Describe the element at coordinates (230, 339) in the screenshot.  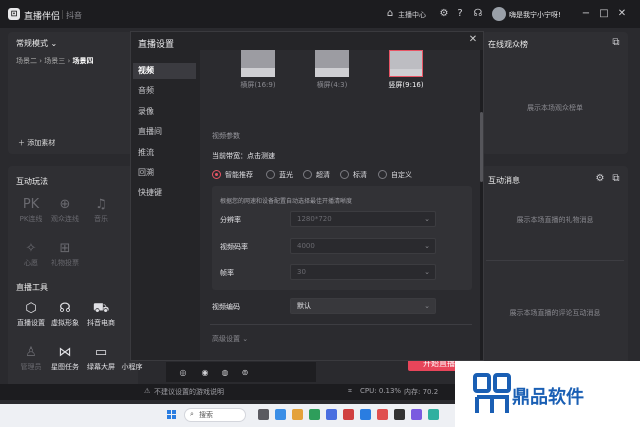
I see `advanced-settings-toggle: 高级设置 ⌄` at that location.